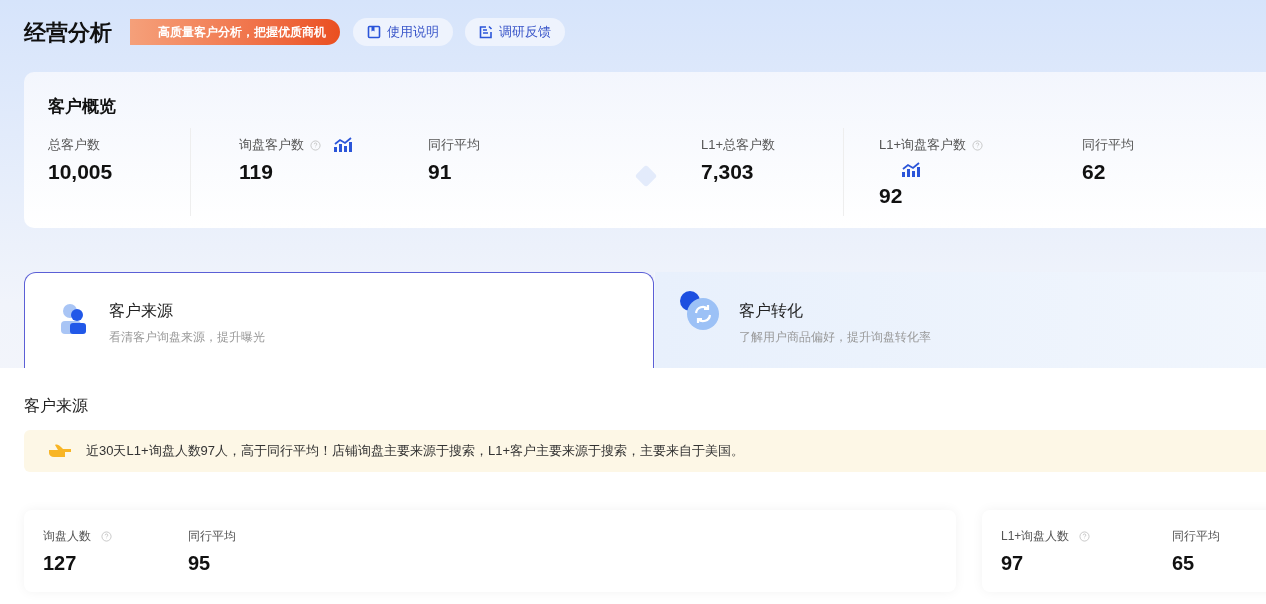 The image size is (1266, 604). What do you see at coordinates (187, 337) in the screenshot?
I see `tab-subtitle: 看清客户询盘来源，提升曝光` at bounding box center [187, 337].